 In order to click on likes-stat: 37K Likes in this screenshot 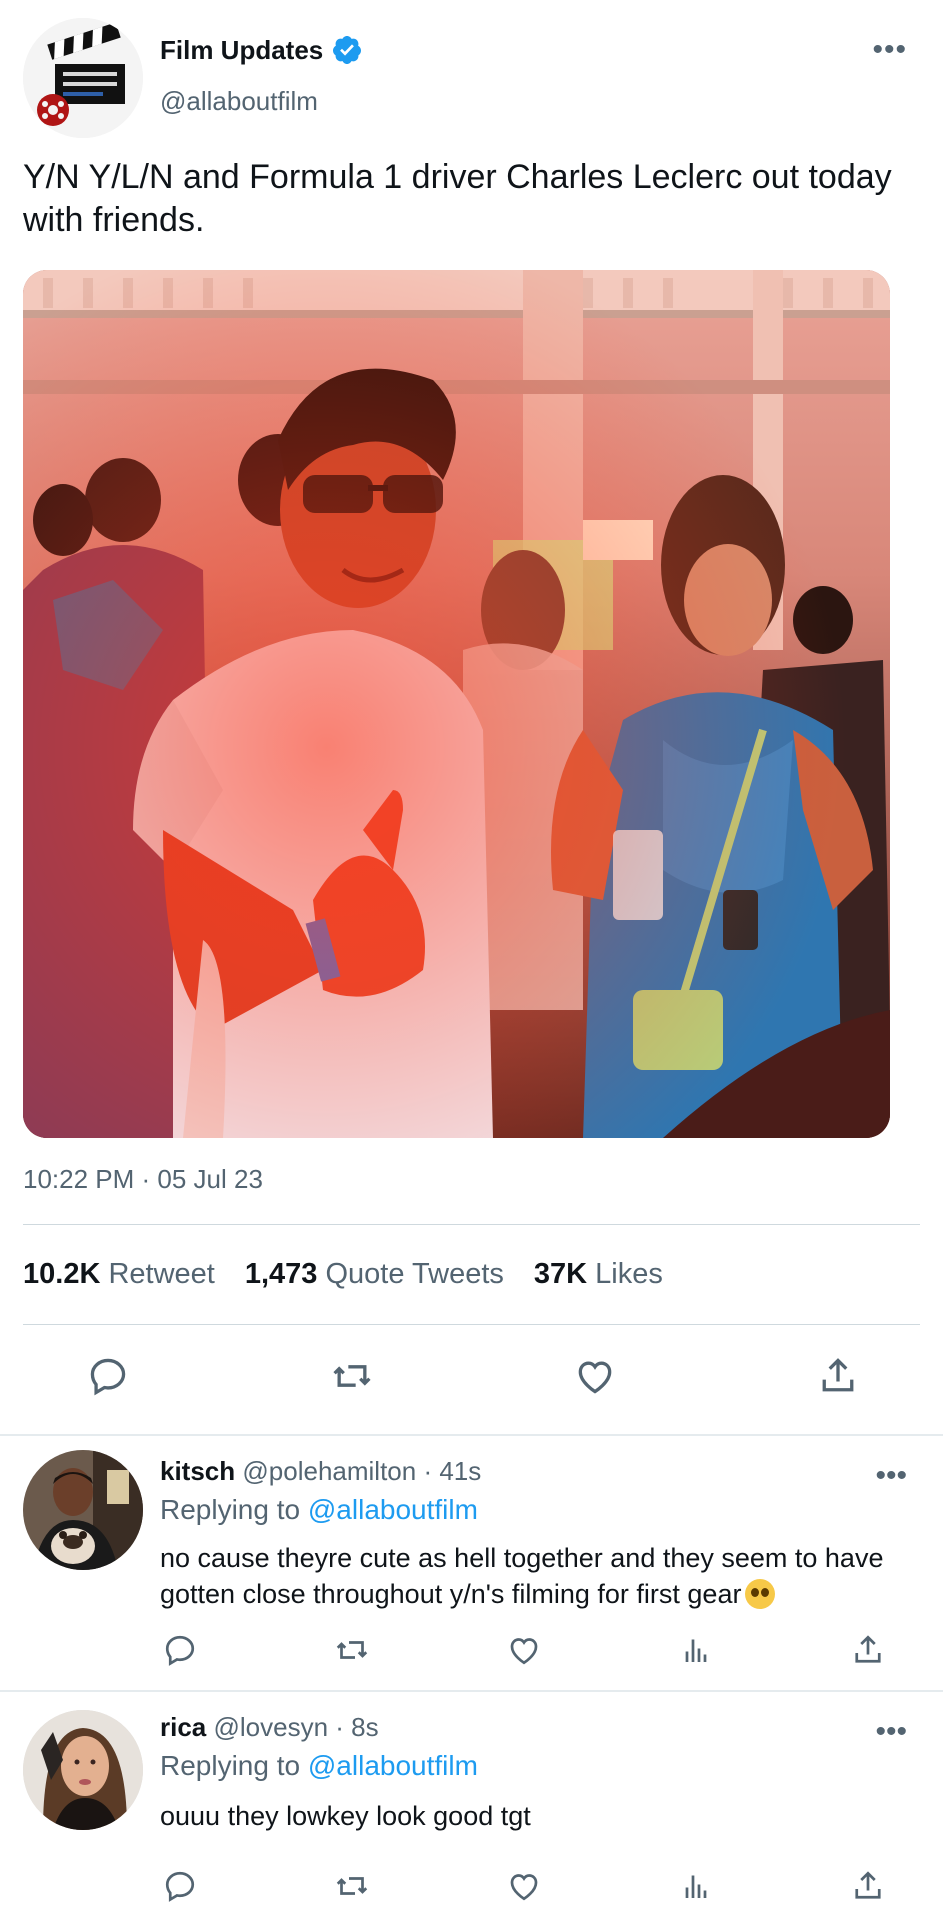, I will do `click(598, 1274)`.